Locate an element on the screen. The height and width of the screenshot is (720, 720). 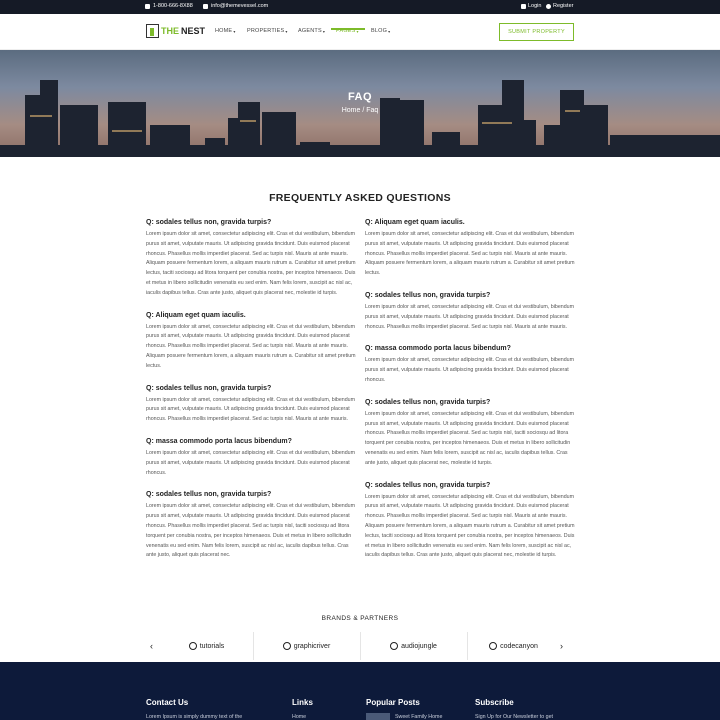
footer-contact-heading: Contact Us is located at coordinates (167, 702).